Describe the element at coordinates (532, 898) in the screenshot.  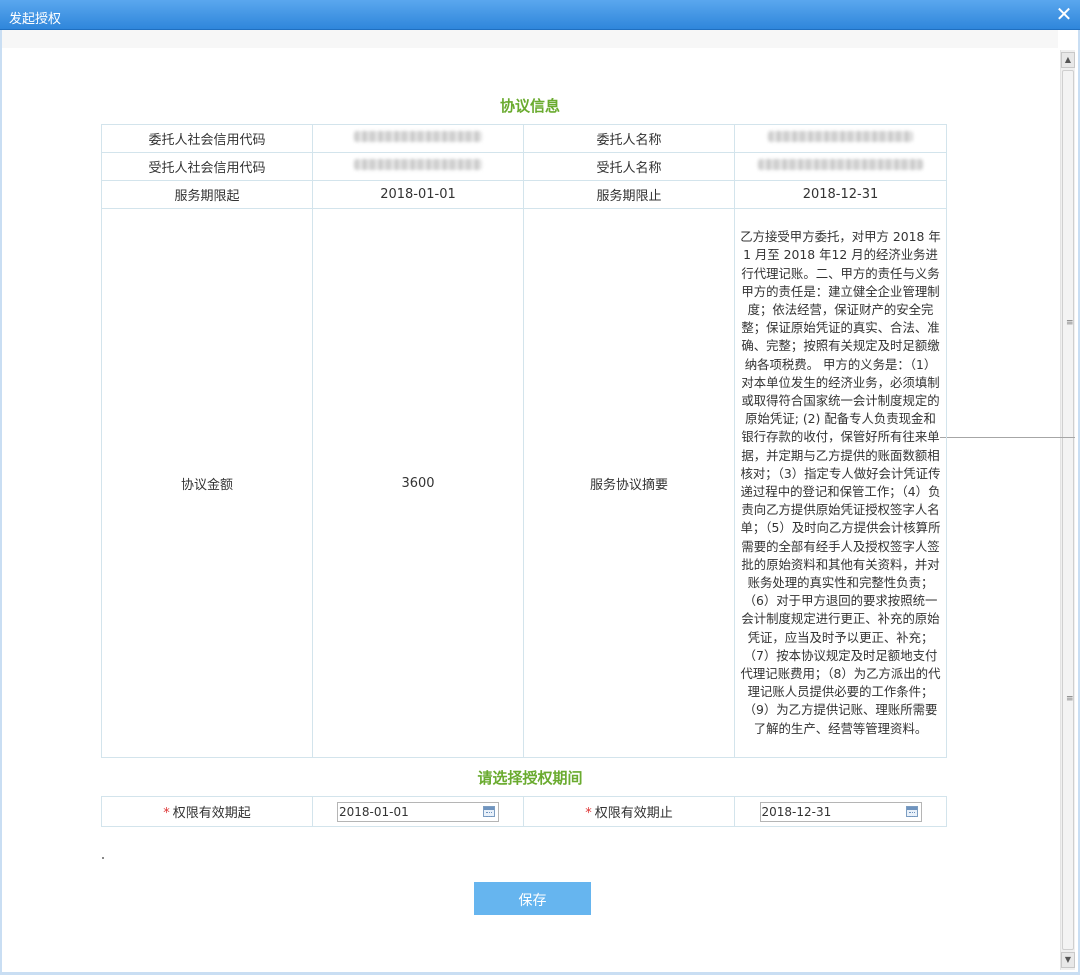
I see `save-button: 保存` at that location.